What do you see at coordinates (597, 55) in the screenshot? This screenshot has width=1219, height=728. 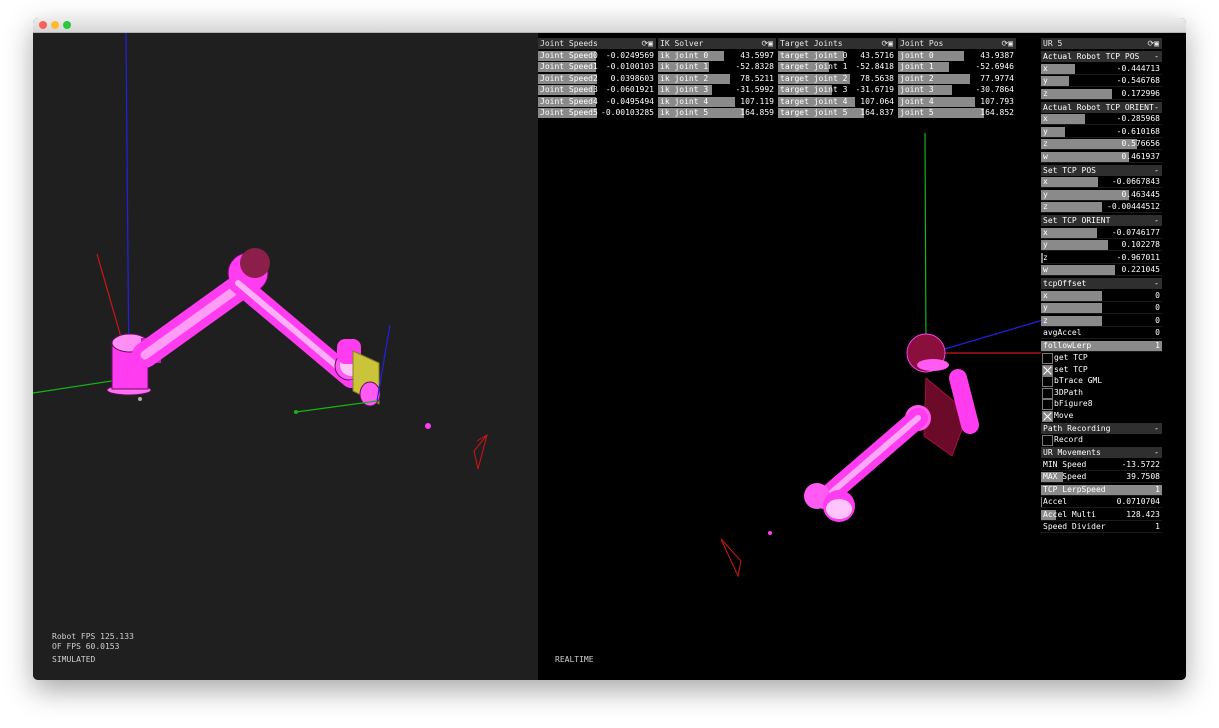 I see `slider-joint-speed0: Joint Speed0 -0.0249569` at bounding box center [597, 55].